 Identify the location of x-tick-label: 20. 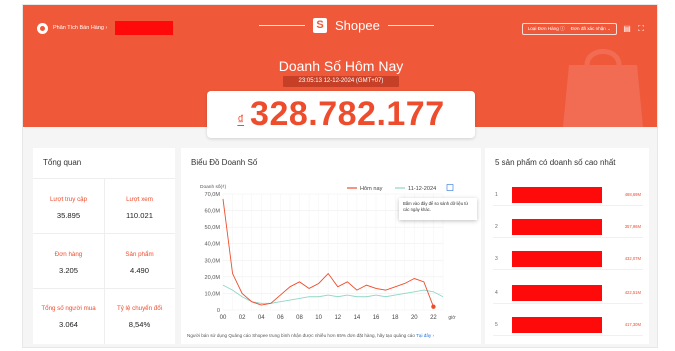
(414, 318).